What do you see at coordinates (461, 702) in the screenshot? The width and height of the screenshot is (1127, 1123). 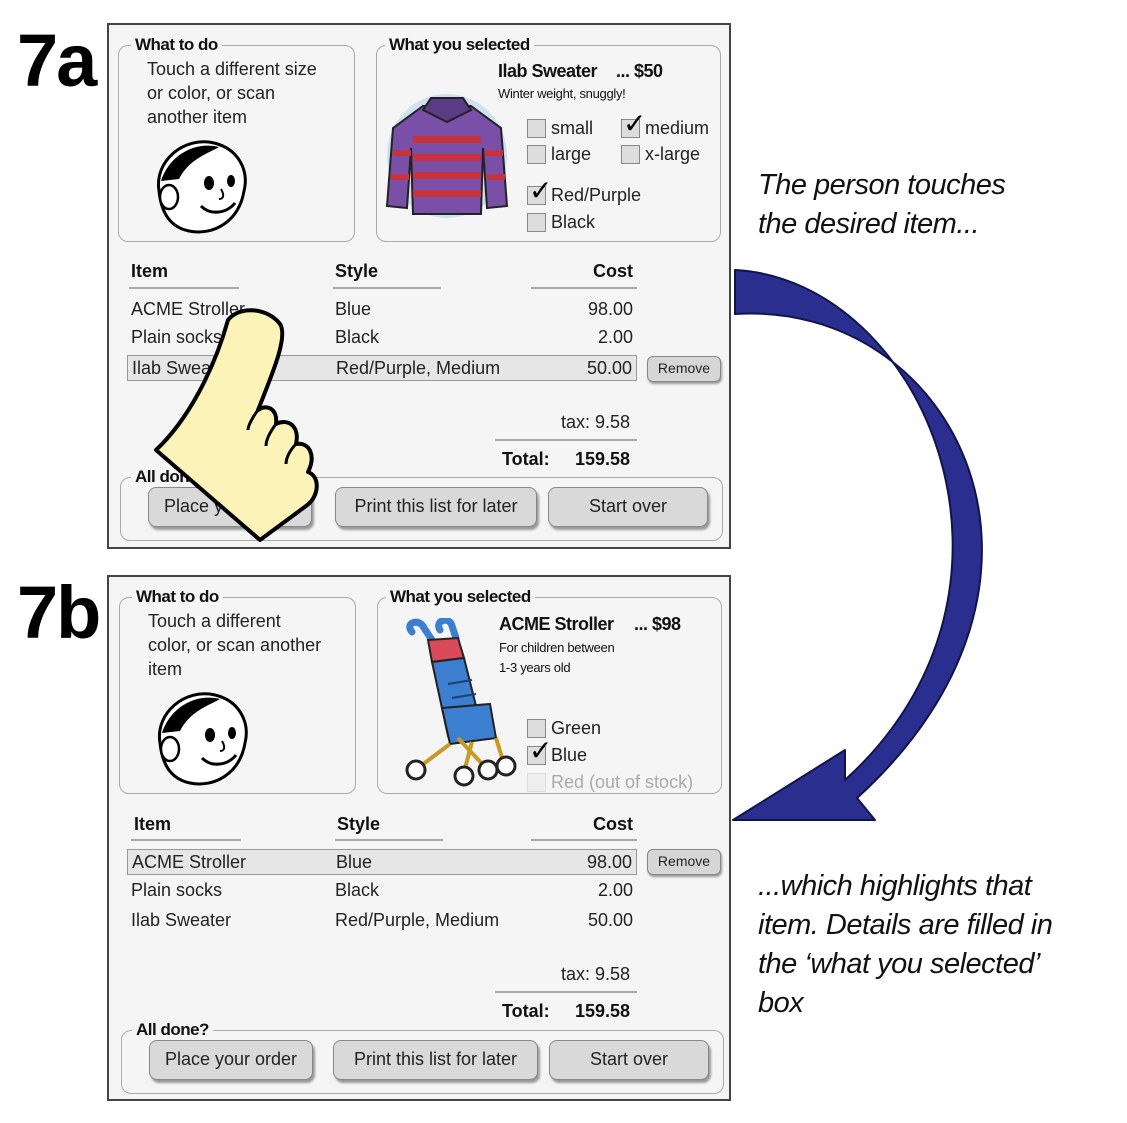 I see `stroller-image` at bounding box center [461, 702].